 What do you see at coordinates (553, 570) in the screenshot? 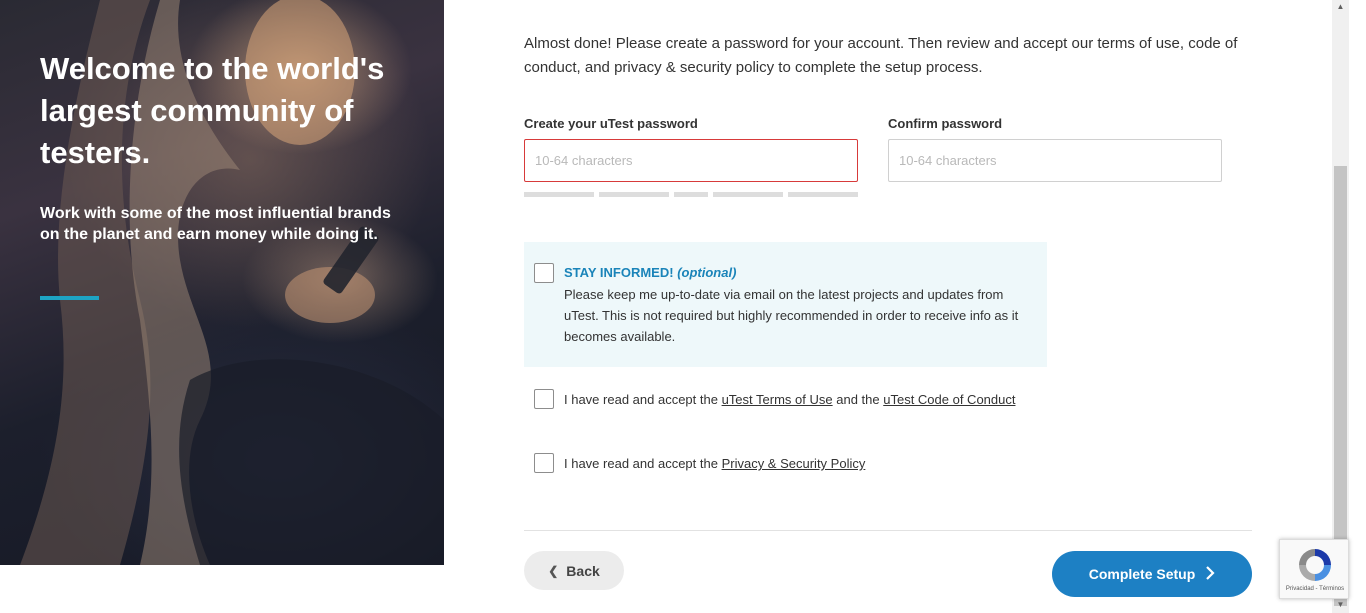
I see `chevron-left-icon: ❮` at bounding box center [553, 570].